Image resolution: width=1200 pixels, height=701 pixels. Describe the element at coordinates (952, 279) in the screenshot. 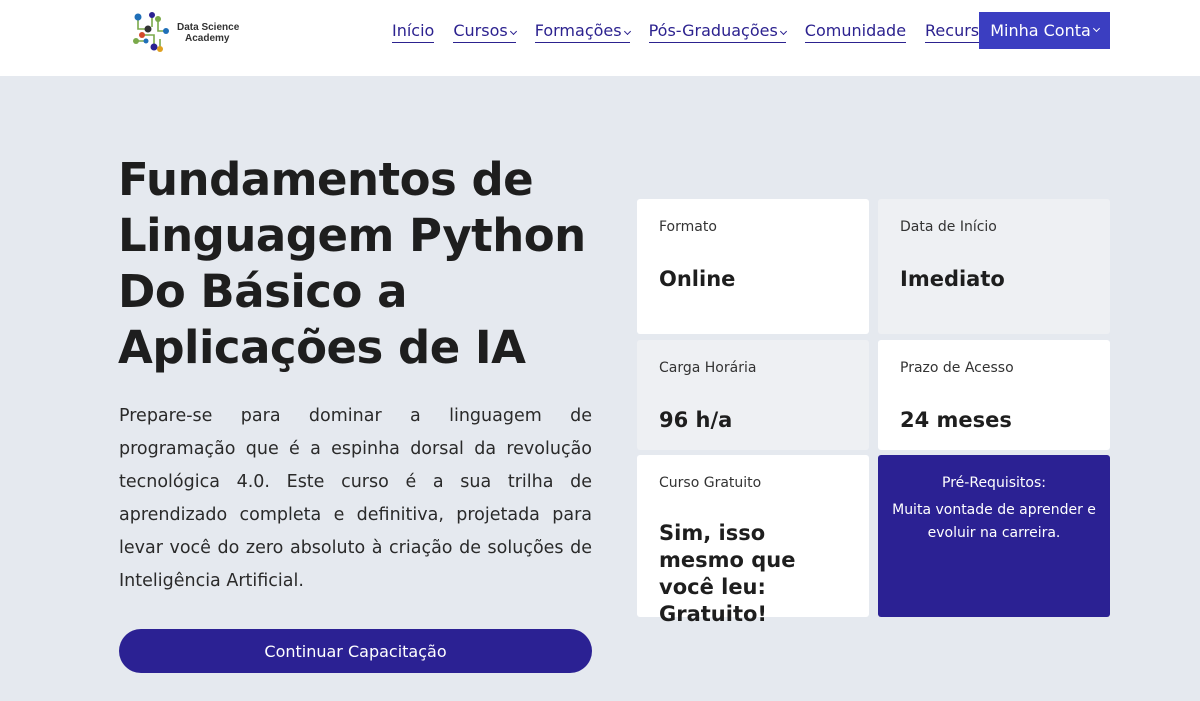

I see `start-date-value: Imediato` at that location.